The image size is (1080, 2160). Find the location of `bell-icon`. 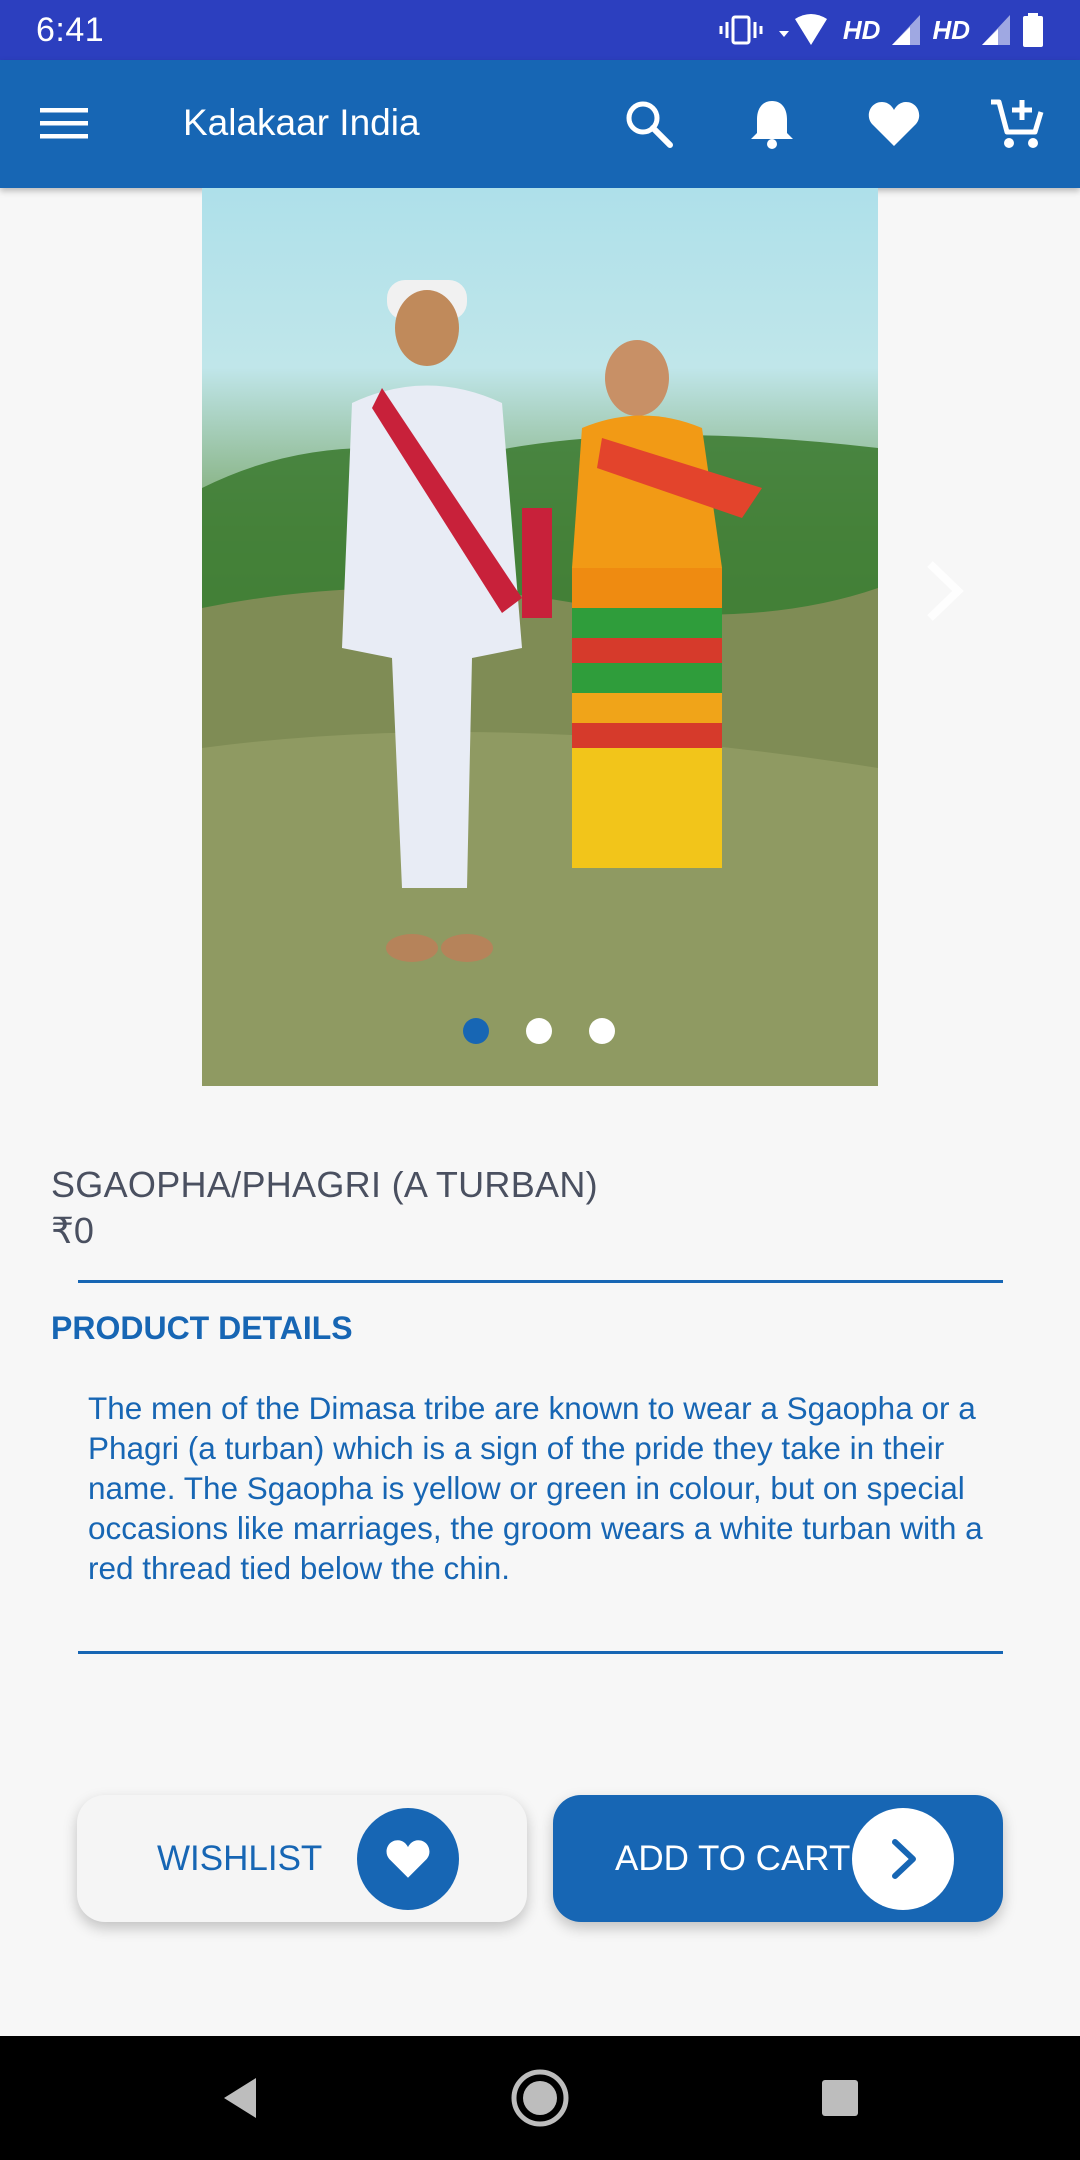

bell-icon is located at coordinates (772, 124).